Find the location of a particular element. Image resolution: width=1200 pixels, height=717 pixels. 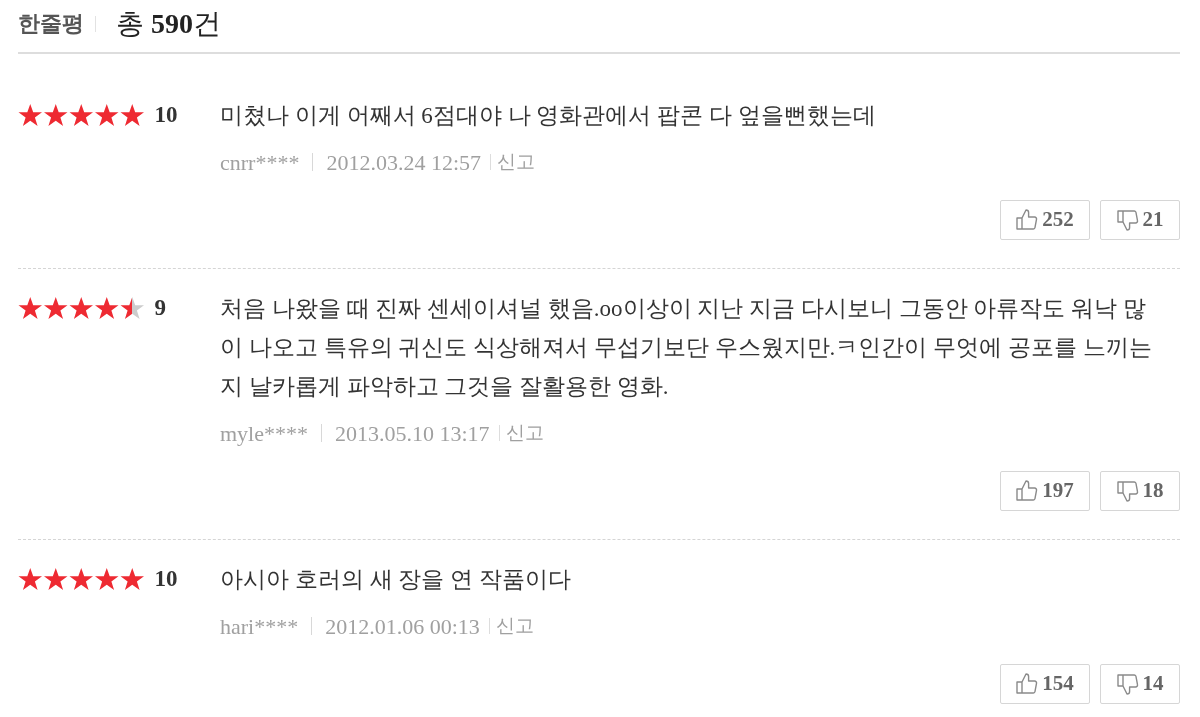

dislike-button: 14 is located at coordinates (1140, 684).